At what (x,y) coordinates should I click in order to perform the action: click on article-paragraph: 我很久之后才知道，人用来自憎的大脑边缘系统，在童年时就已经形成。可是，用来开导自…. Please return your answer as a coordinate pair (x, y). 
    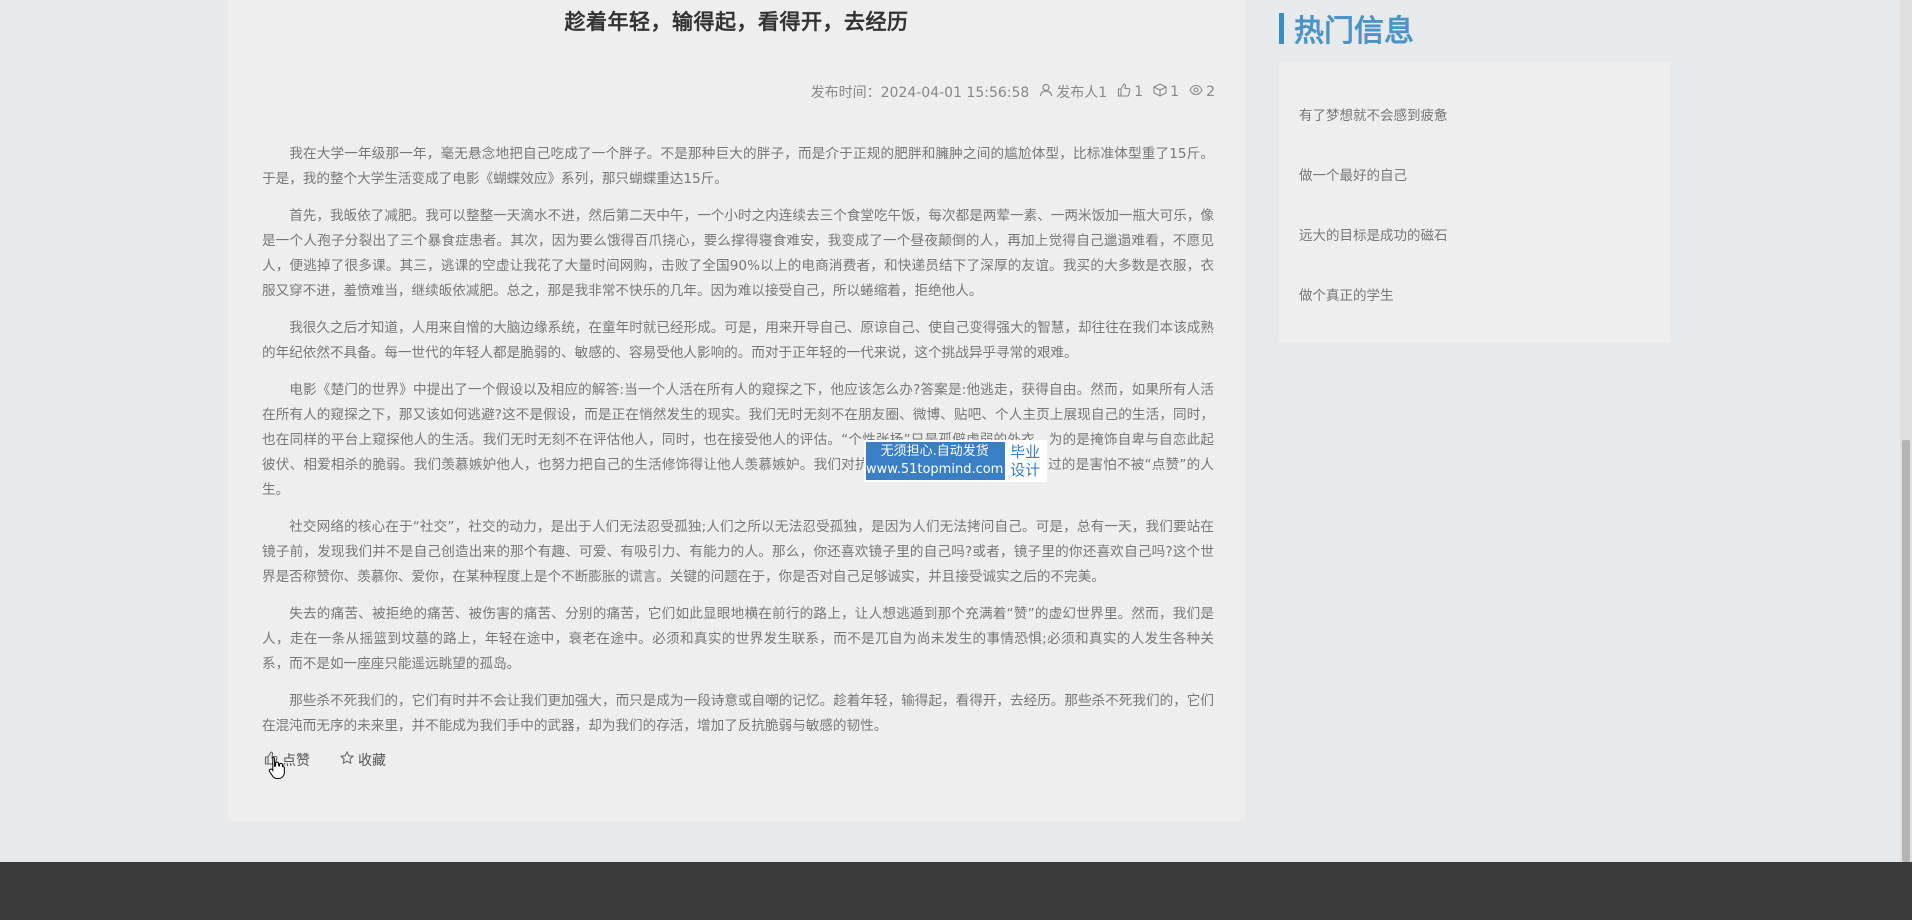
    Looking at the image, I should click on (738, 340).